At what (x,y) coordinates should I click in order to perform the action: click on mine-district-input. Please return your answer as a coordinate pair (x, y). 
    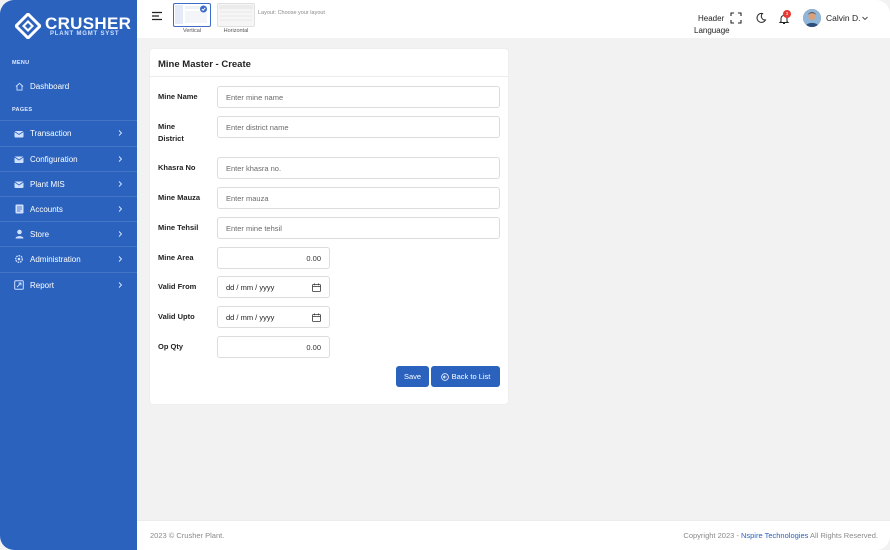
    Looking at the image, I should click on (358, 127).